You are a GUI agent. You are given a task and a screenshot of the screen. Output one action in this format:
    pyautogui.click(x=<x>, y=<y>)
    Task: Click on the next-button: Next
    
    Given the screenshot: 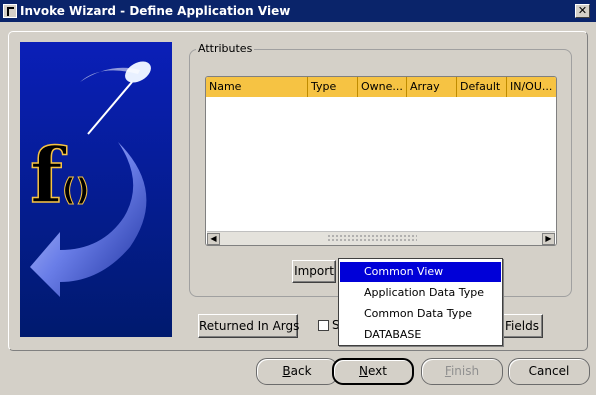 What is the action you would take?
    pyautogui.click(x=373, y=371)
    